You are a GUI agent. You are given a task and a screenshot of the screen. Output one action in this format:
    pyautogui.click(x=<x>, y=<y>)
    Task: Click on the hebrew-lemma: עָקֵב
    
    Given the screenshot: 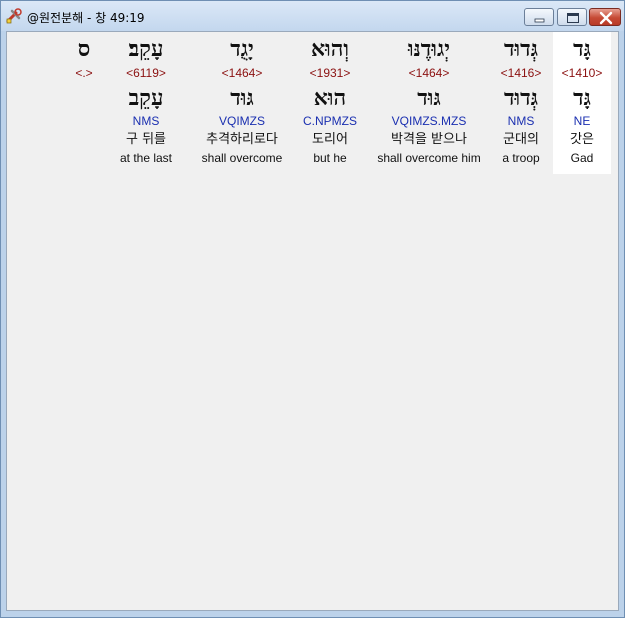 What is the action you would take?
    pyautogui.click(x=146, y=98)
    